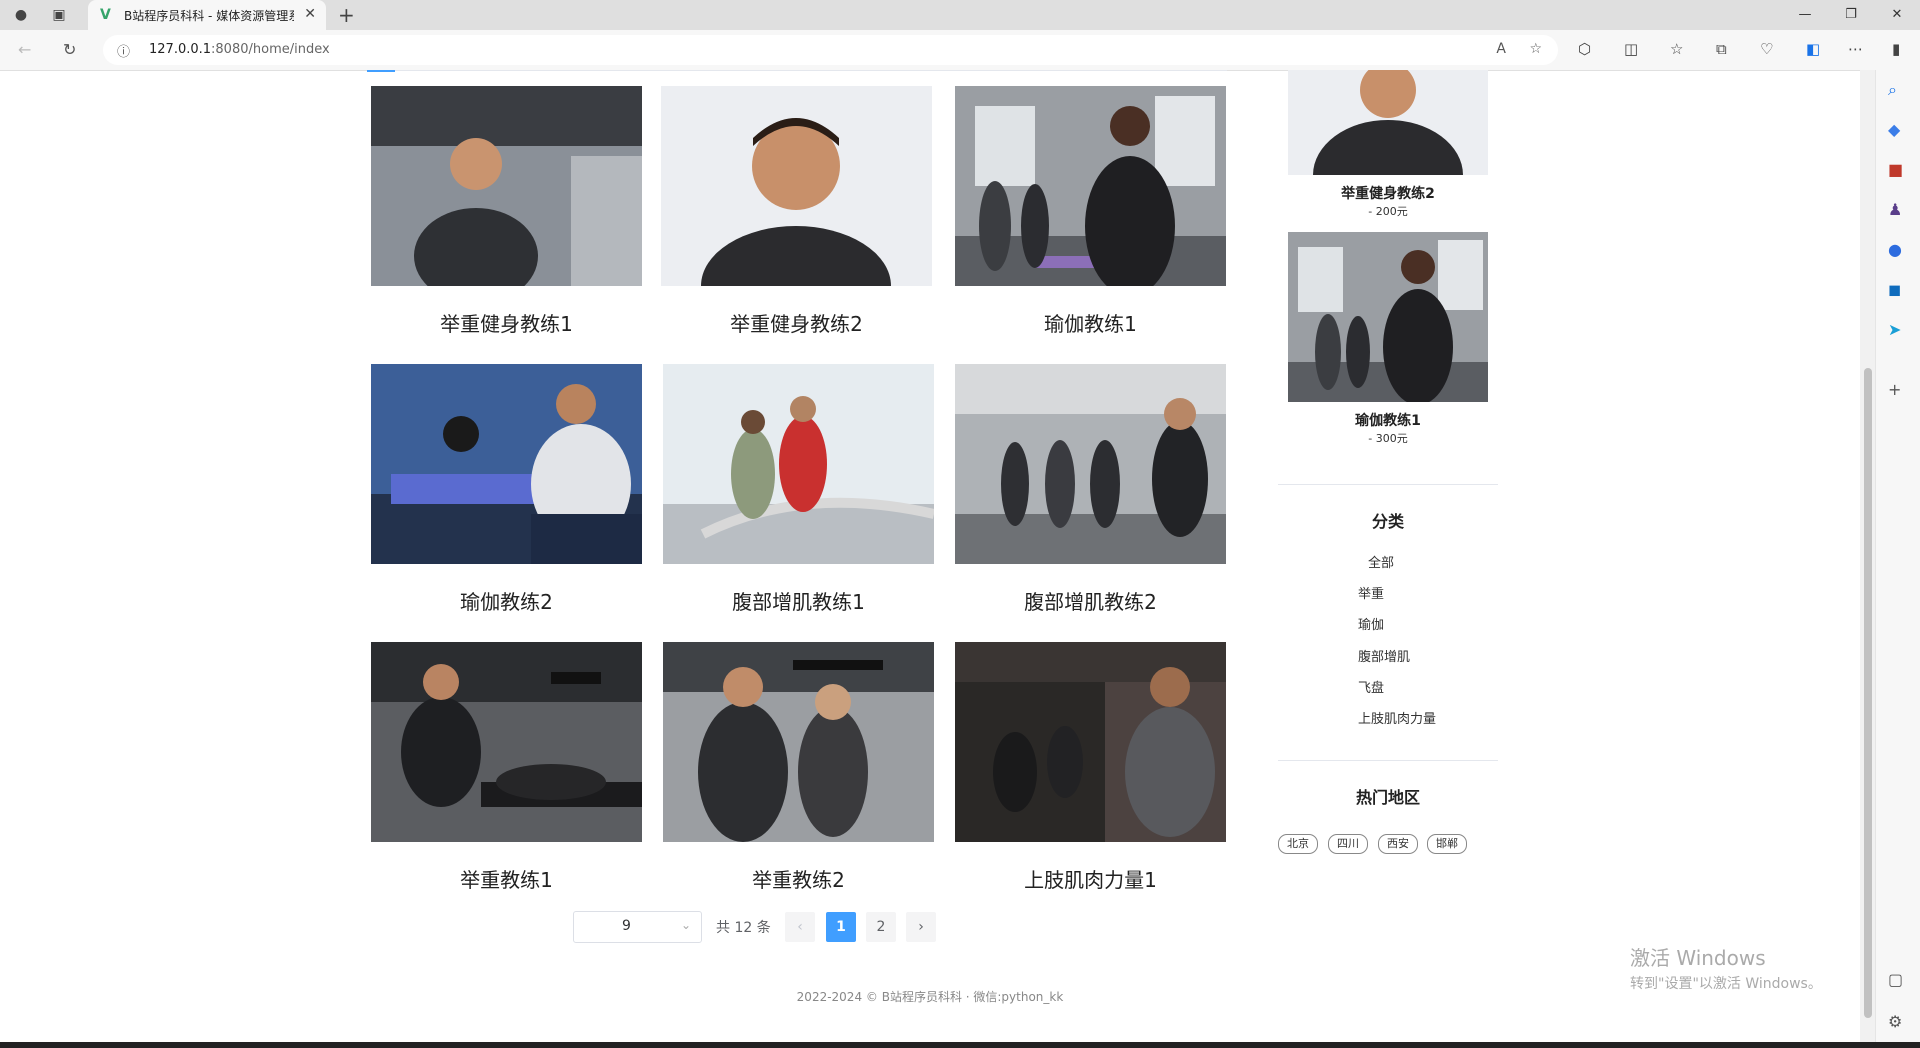 Image resolution: width=1920 pixels, height=1048 pixels. What do you see at coordinates (1090, 880) in the screenshot?
I see `coach-name: 上肢肌肉力量1` at bounding box center [1090, 880].